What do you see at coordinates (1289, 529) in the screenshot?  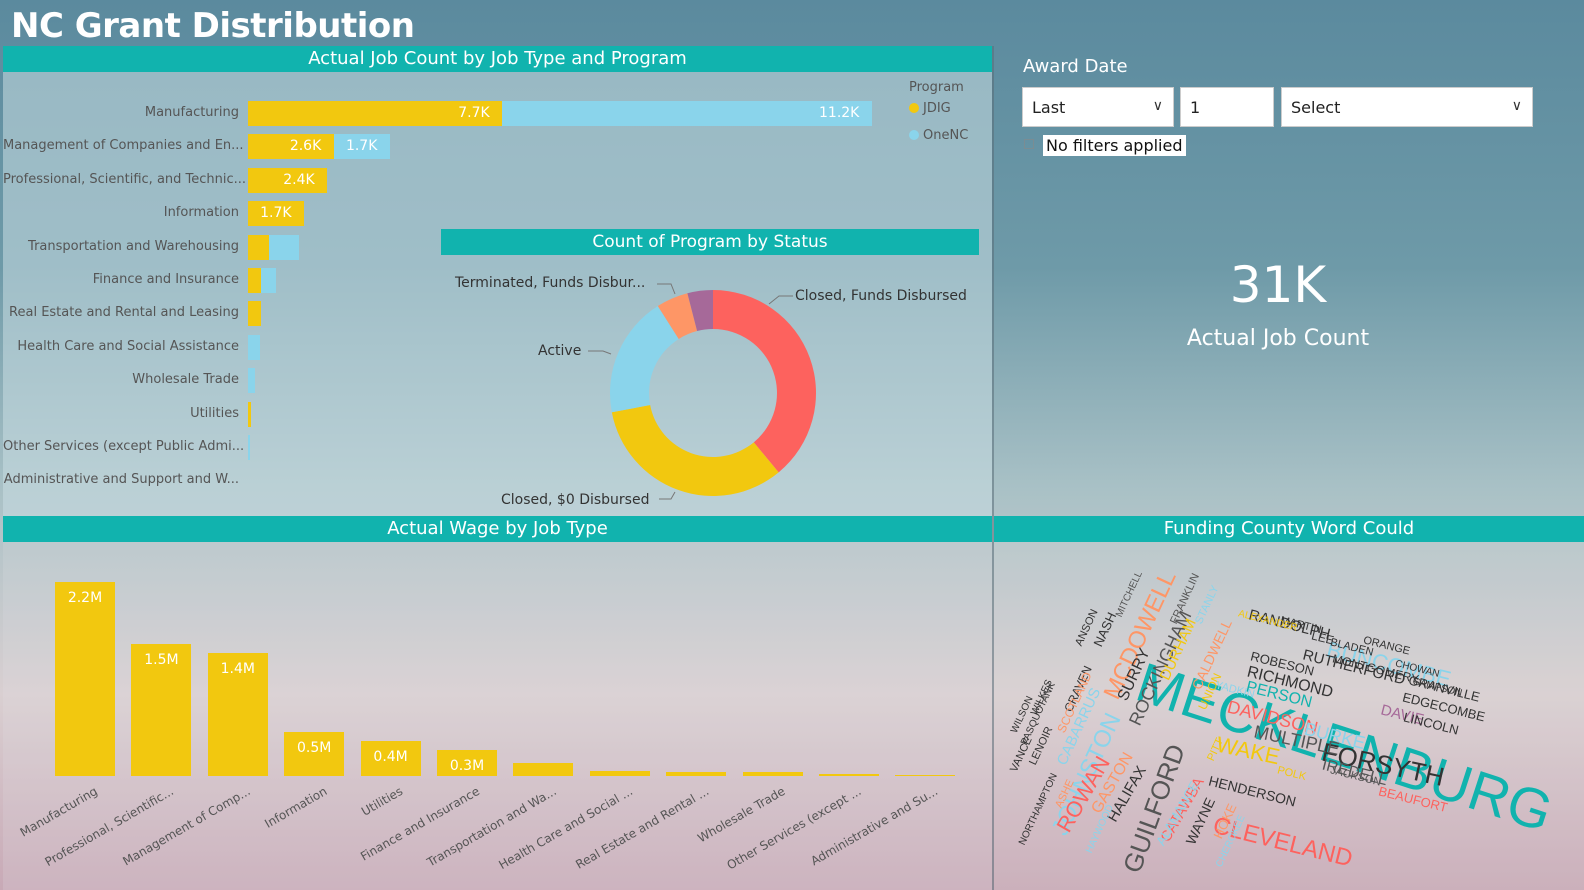 I see `word-cloud-header: Funding County Word Could` at bounding box center [1289, 529].